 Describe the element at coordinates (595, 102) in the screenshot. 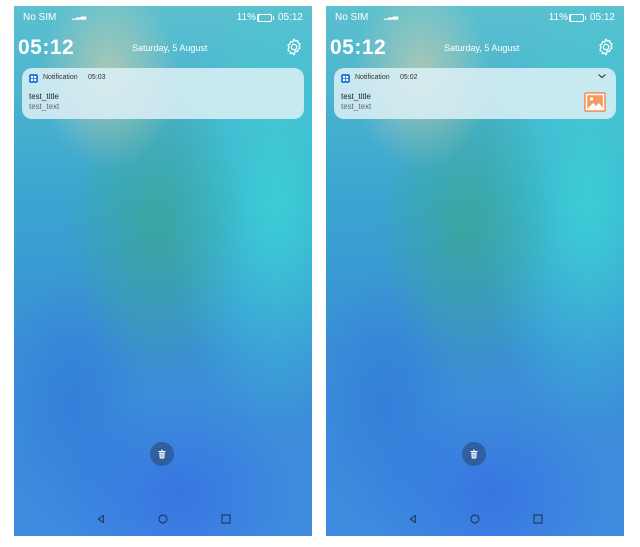

I see `image-thumbnail-icon` at that location.